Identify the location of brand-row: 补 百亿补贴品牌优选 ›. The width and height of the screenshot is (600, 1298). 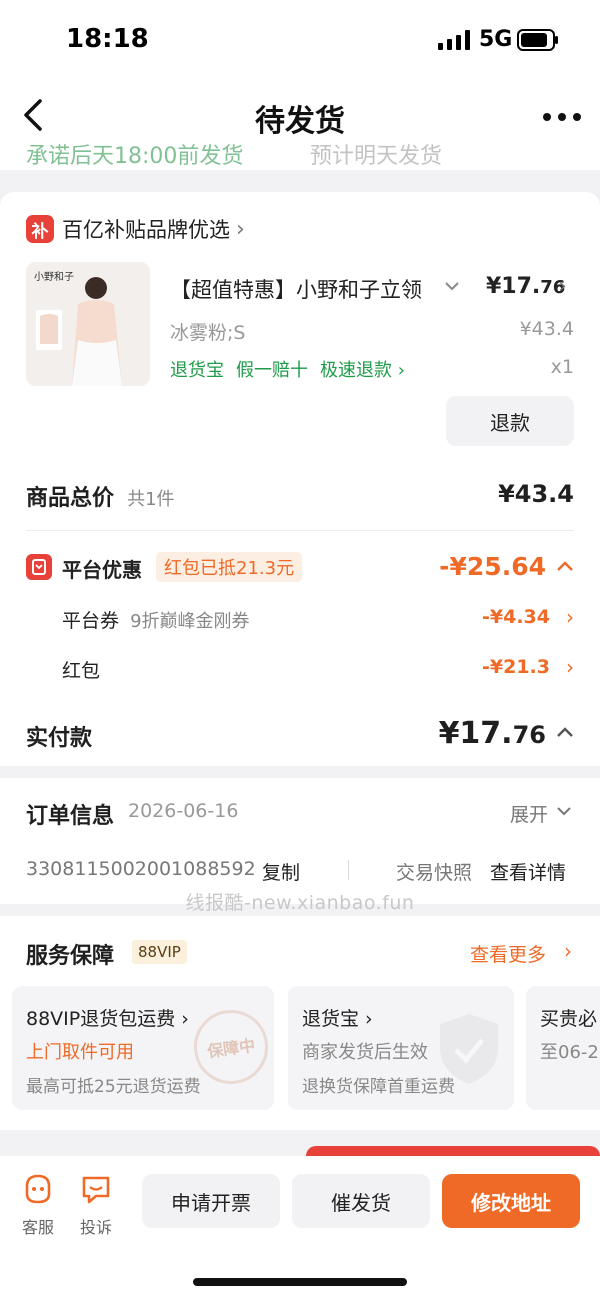
(135, 229).